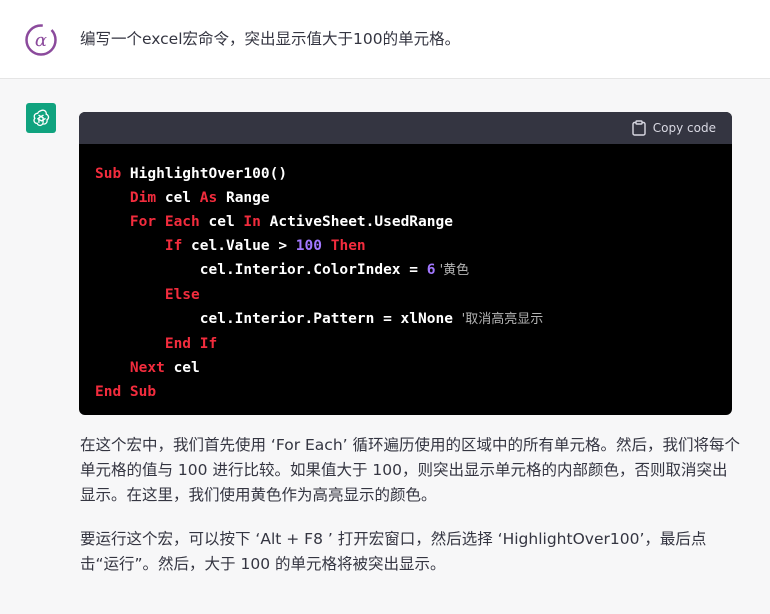 This screenshot has width=770, height=614. What do you see at coordinates (208, 174) in the screenshot?
I see `code-token: HighlightOver100()` at bounding box center [208, 174].